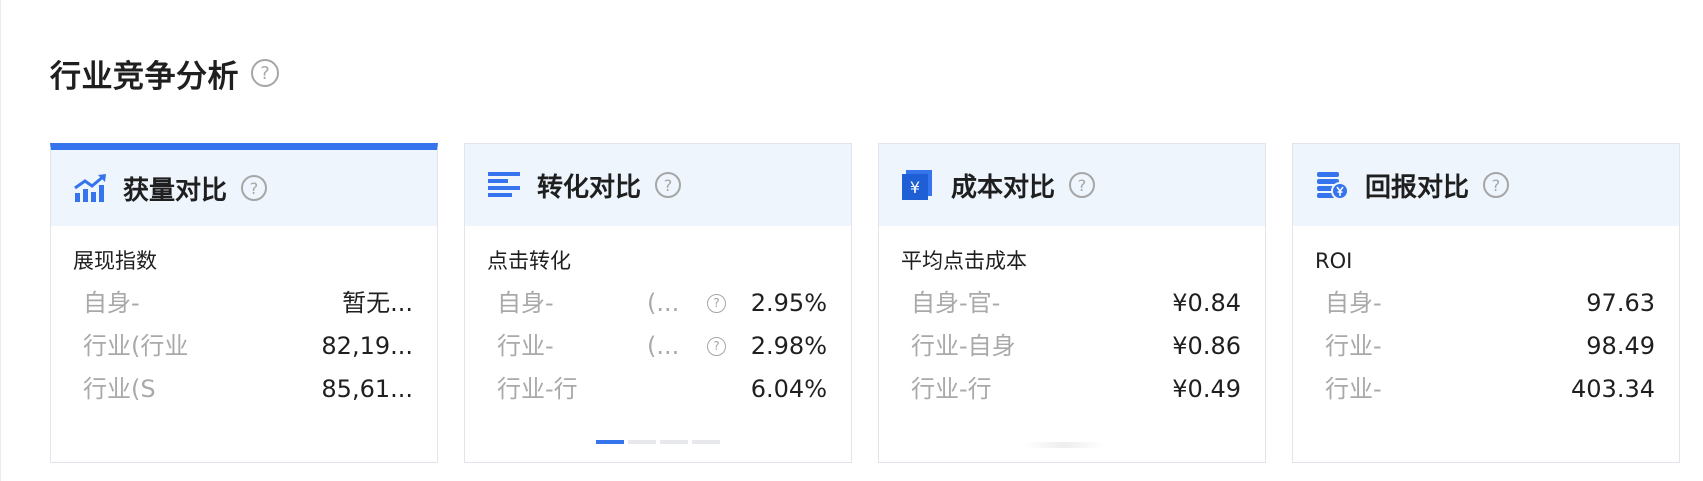 The image size is (1703, 481). I want to click on list-item: 自身- (... ? 2.95%, so click(669, 303).